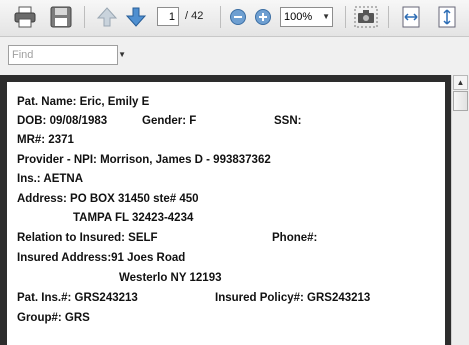 Image resolution: width=469 pixels, height=345 pixels. What do you see at coordinates (107, 17) in the screenshot?
I see `previous-page-arrow-icon` at bounding box center [107, 17].